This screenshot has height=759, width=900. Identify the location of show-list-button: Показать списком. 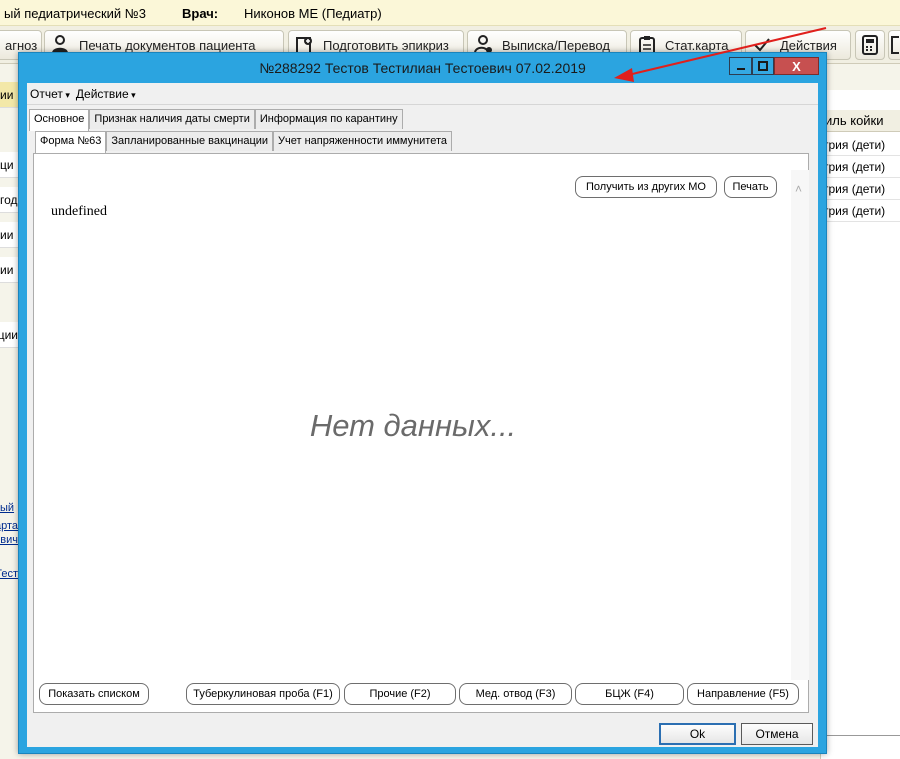
(94, 694).